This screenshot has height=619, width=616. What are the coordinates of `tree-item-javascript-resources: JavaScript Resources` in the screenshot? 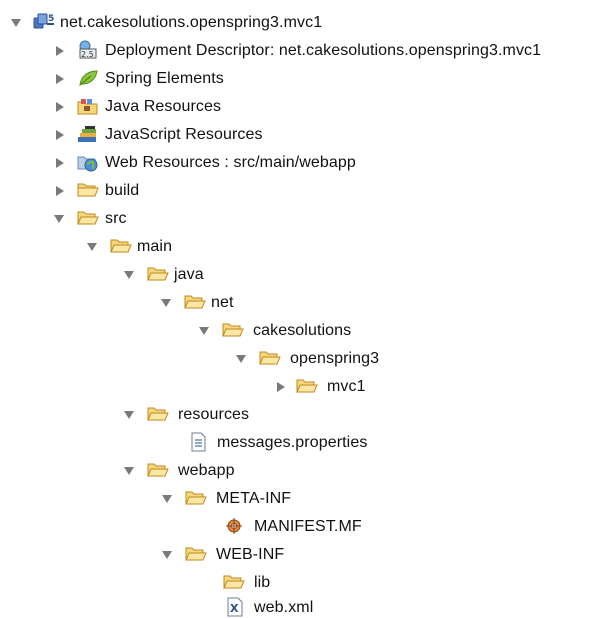 It's located at (308, 135).